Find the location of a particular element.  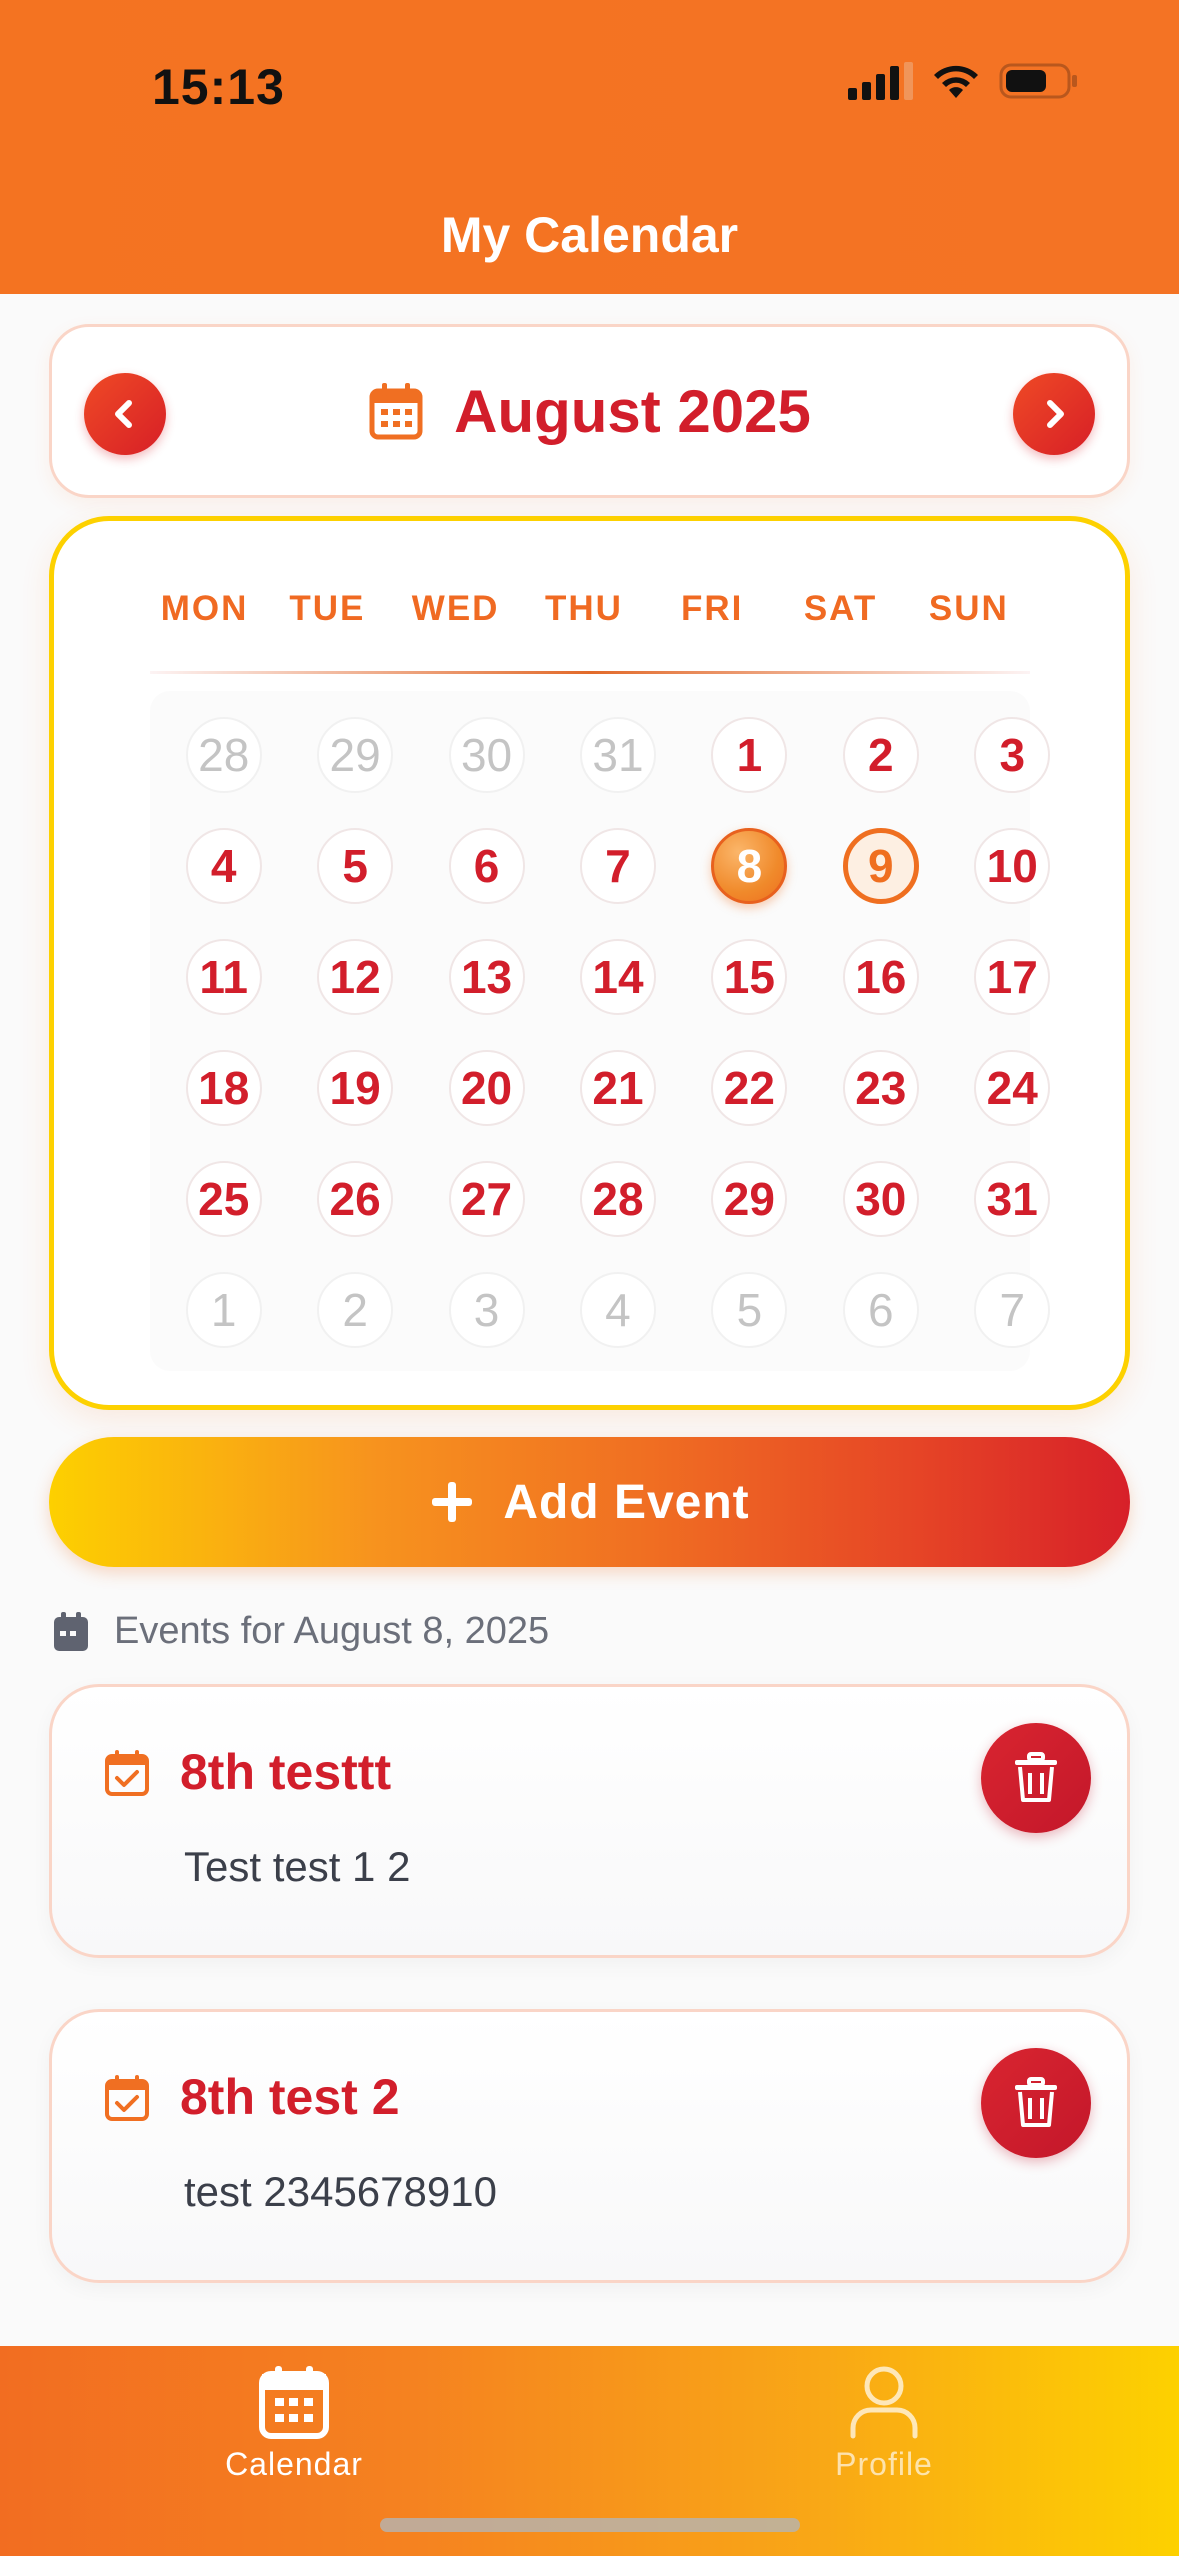

calendar-day: 20 is located at coordinates (486, 1105).